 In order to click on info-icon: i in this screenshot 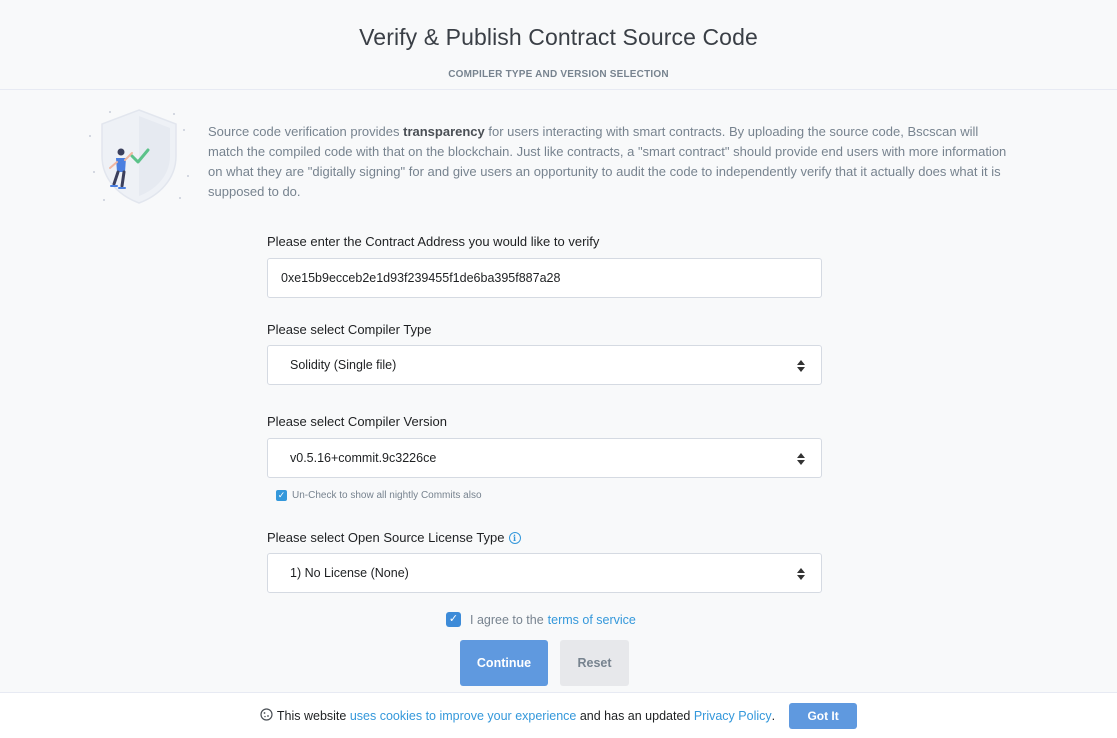, I will do `click(514, 537)`.